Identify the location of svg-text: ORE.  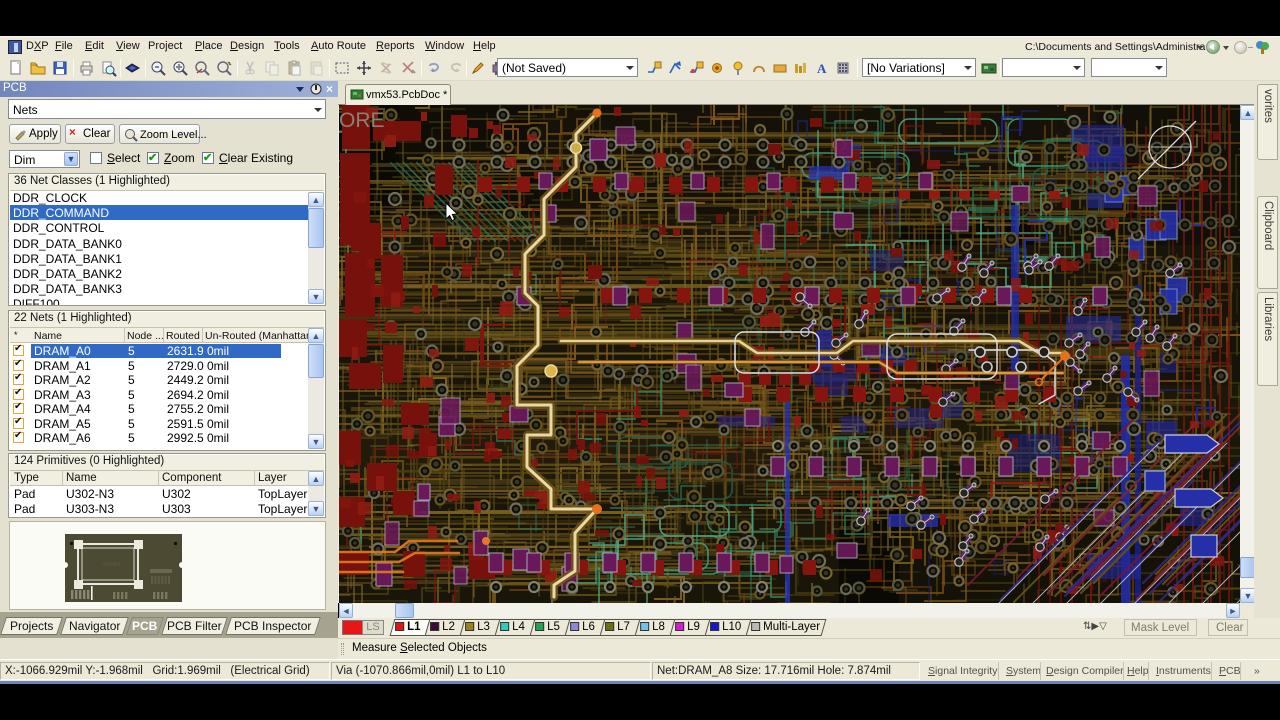
(362, 120).